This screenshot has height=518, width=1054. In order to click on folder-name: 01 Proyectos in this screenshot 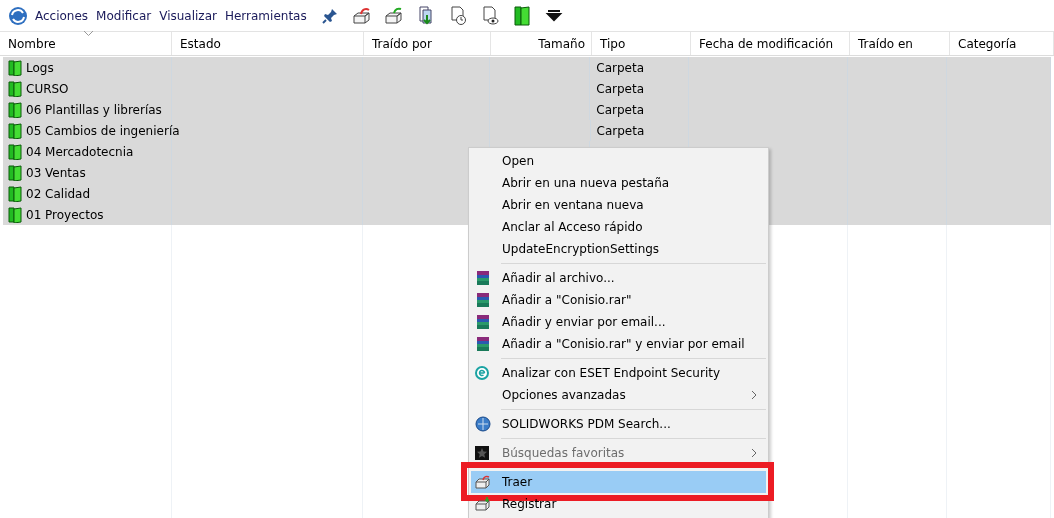, I will do `click(65, 214)`.